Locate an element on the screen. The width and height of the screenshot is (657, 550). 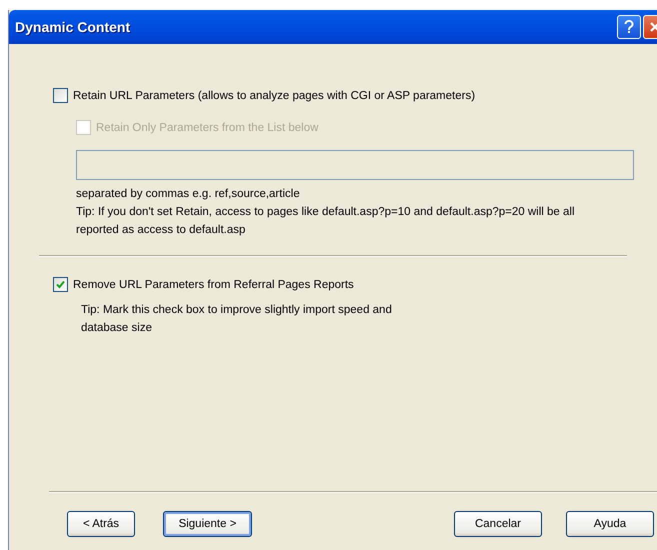
question-icon is located at coordinates (629, 27).